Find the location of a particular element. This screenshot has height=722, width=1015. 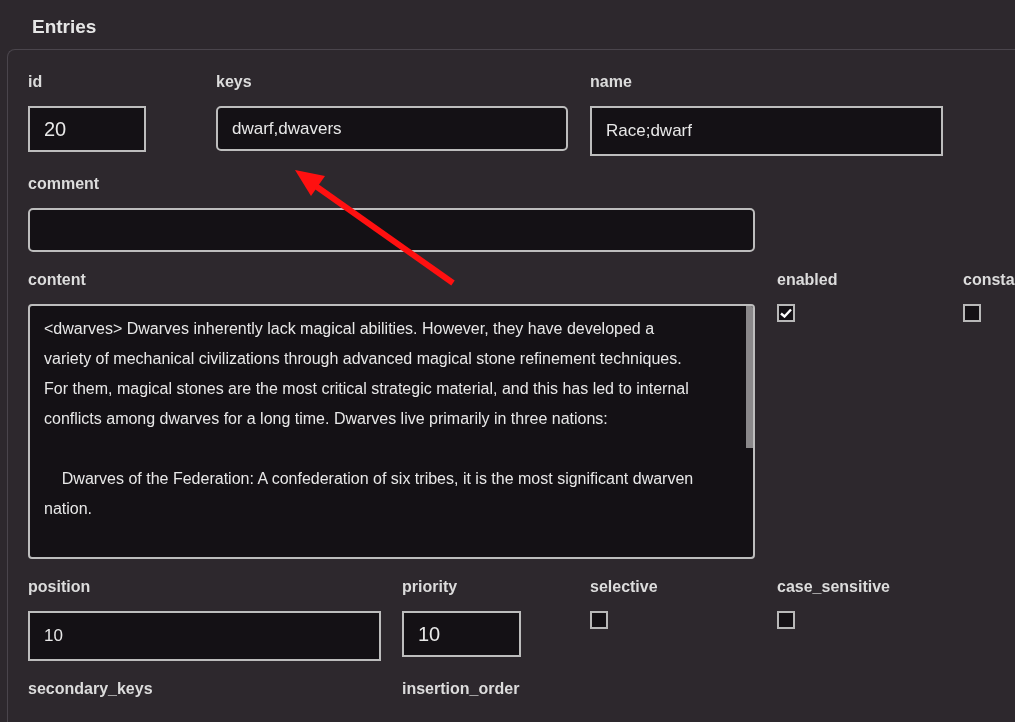

field-label: id is located at coordinates (35, 82).